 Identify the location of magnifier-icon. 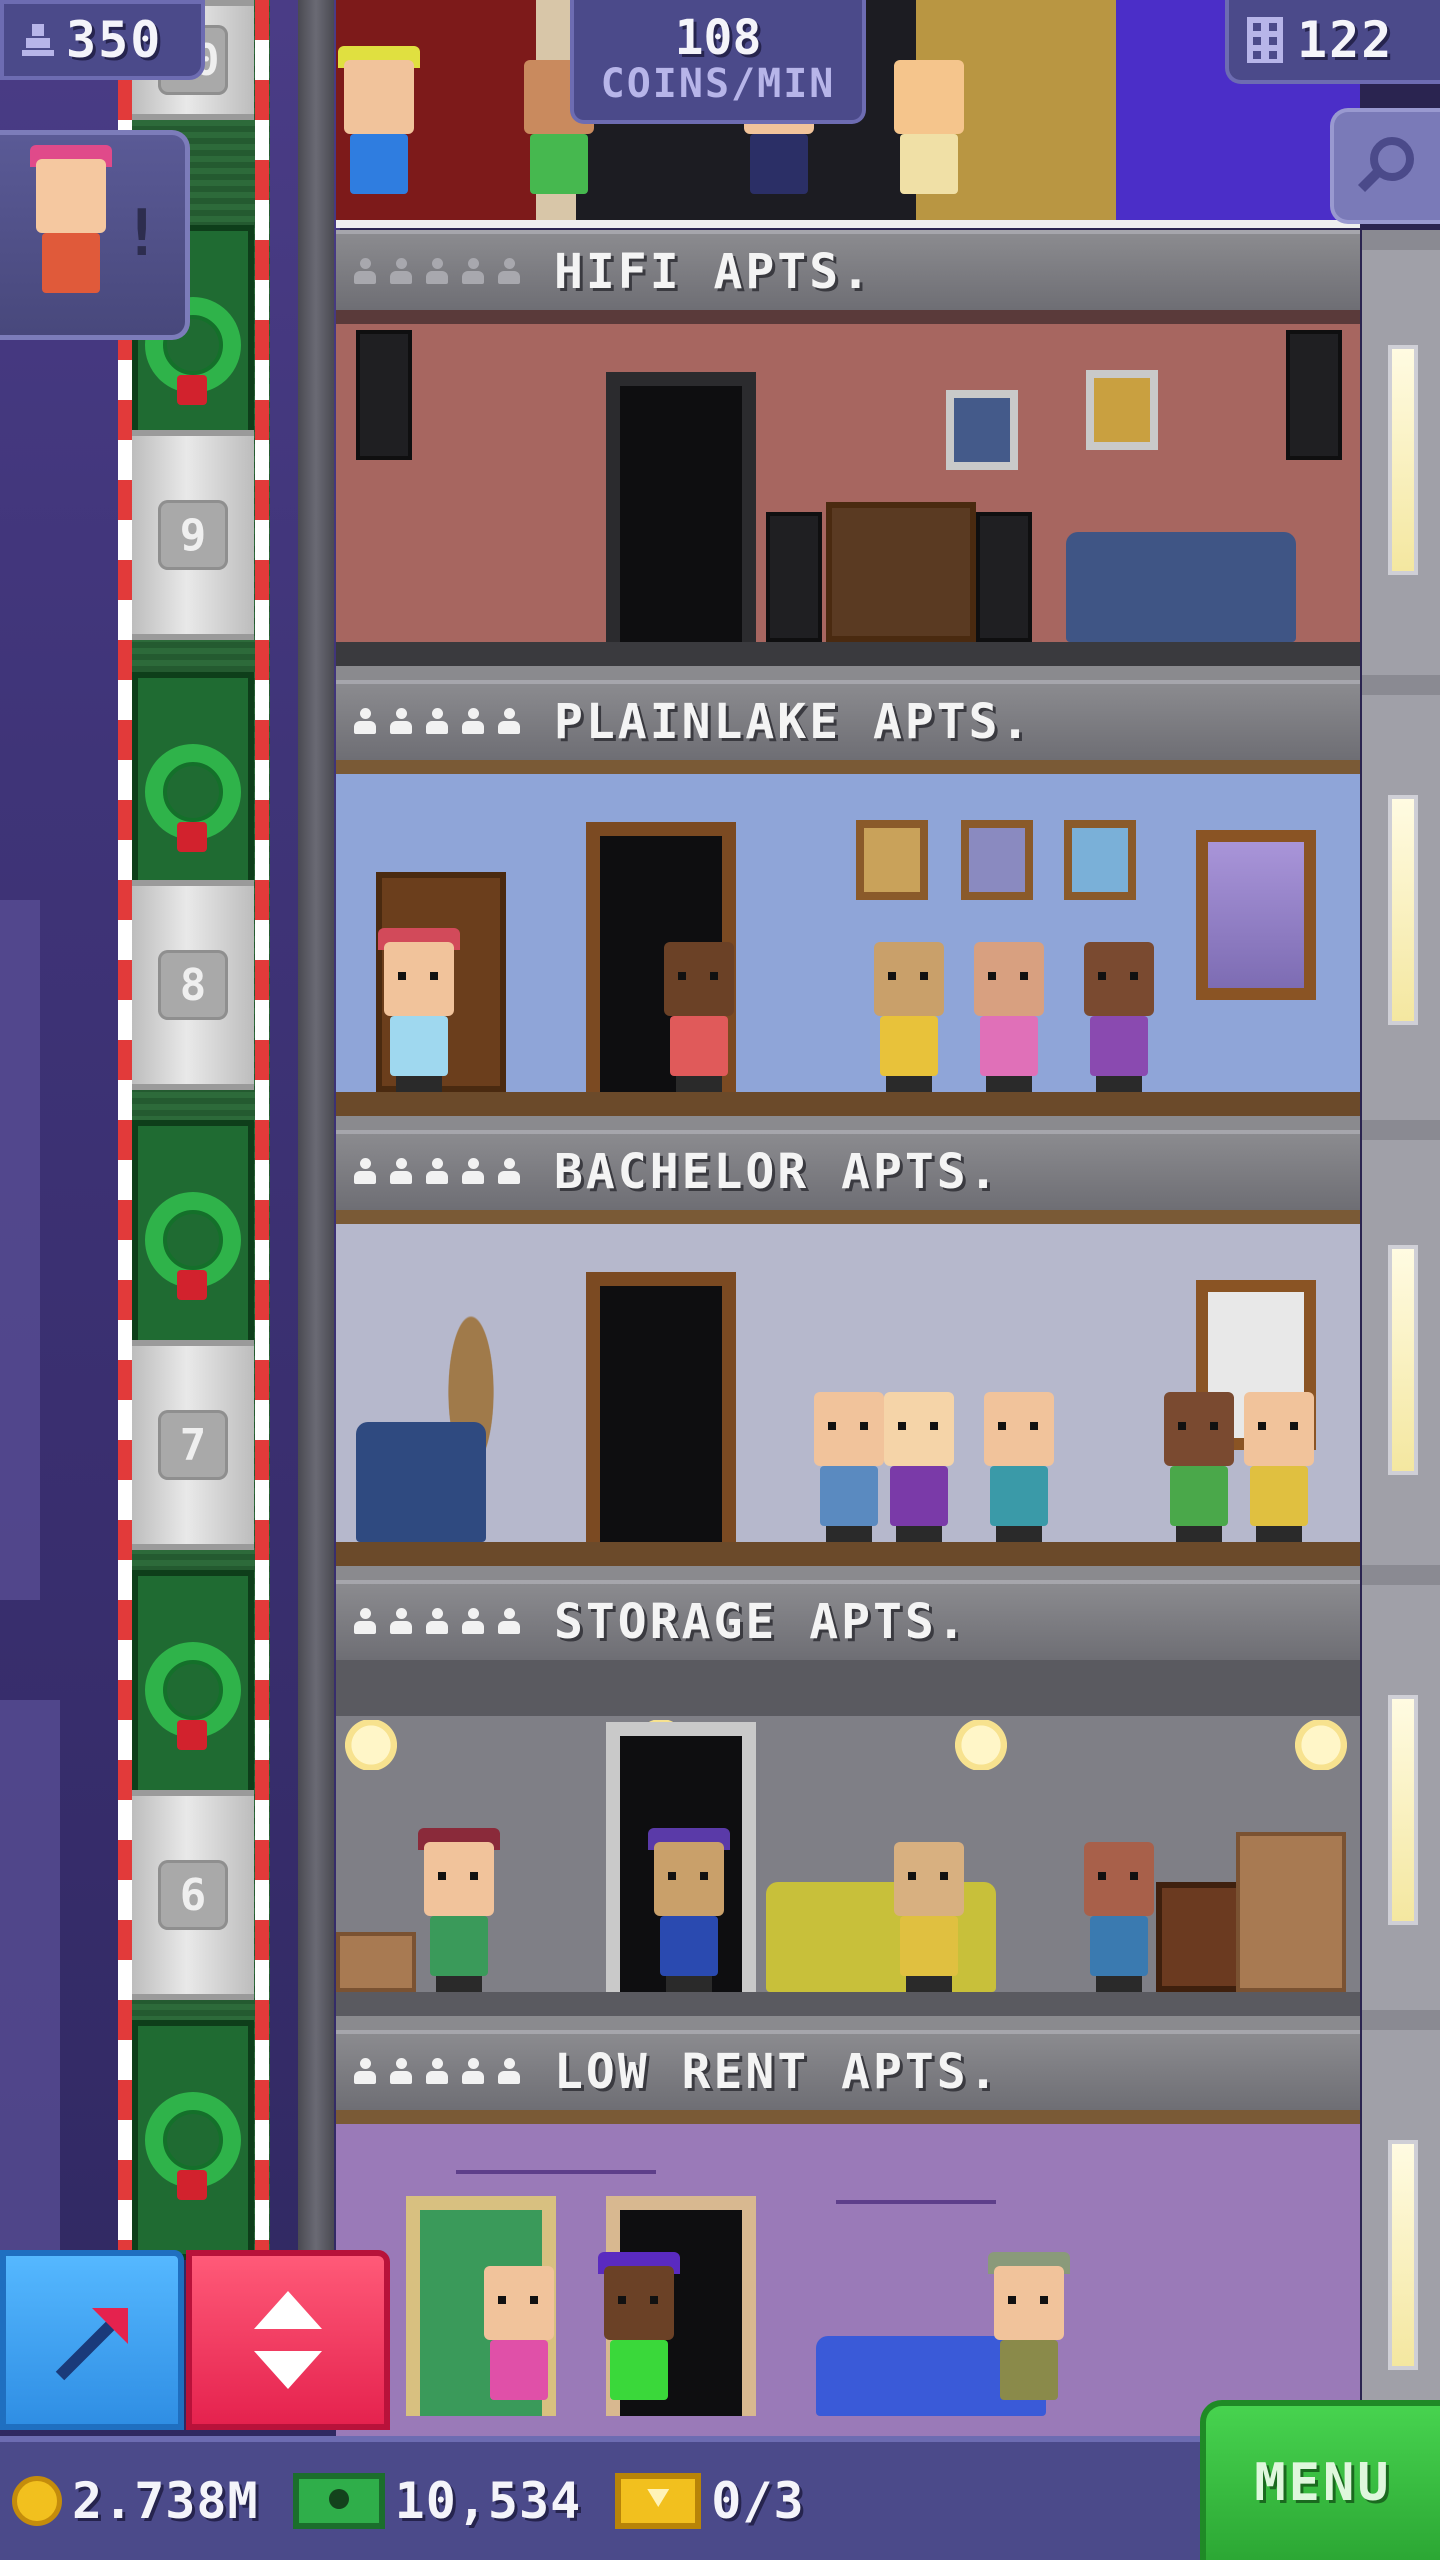
(1385, 165).